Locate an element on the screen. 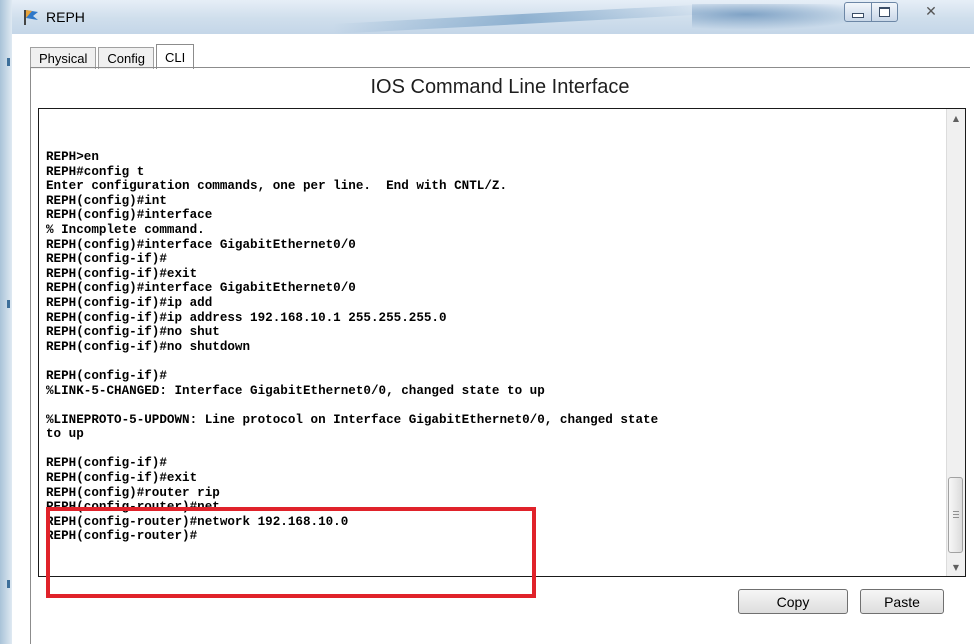  console-scrollbar: ▲ ▼ is located at coordinates (955, 342).